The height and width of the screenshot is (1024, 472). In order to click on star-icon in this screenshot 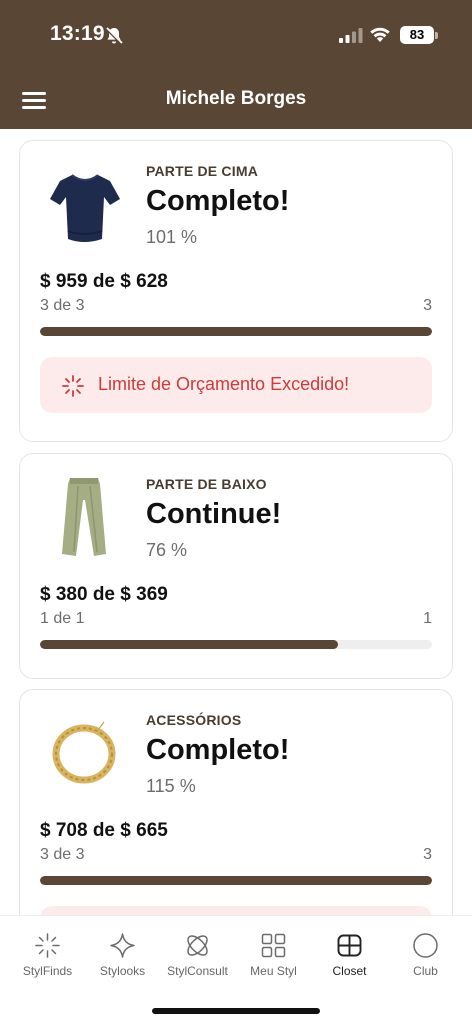, I will do `click(122, 945)`.